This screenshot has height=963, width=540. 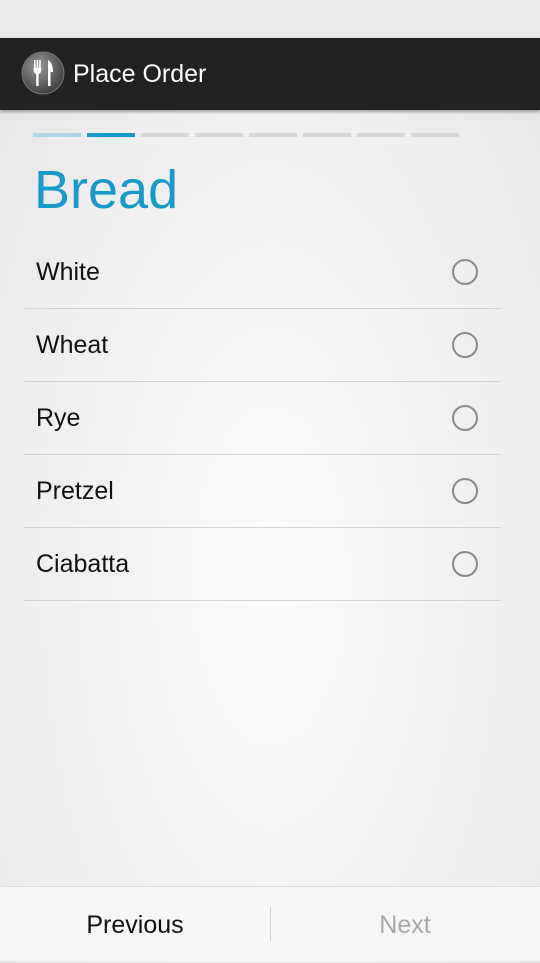 I want to click on step-progress-indicator, so click(x=249, y=135).